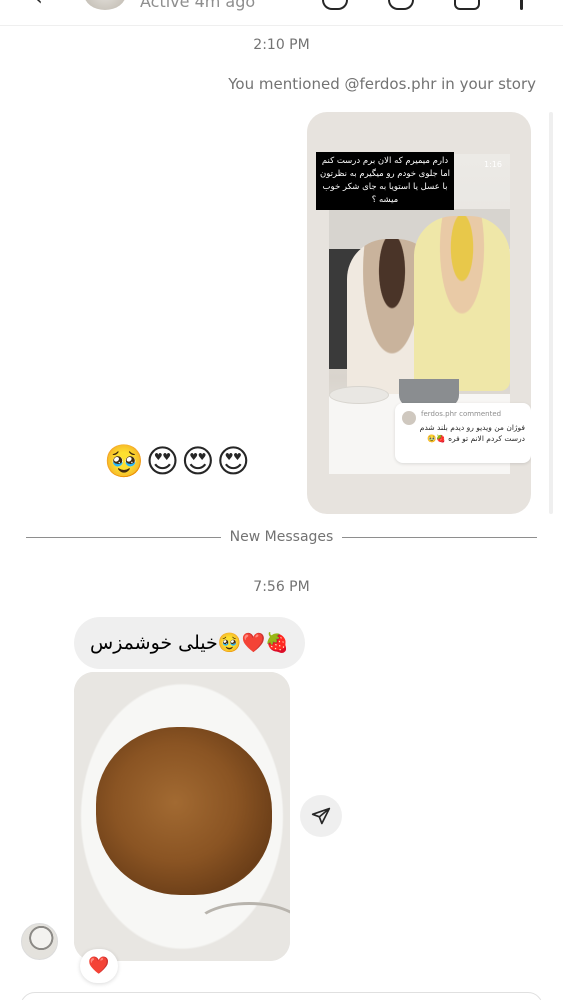  What do you see at coordinates (198, 5) in the screenshot?
I see `contact-status: Active 4m ago` at bounding box center [198, 5].